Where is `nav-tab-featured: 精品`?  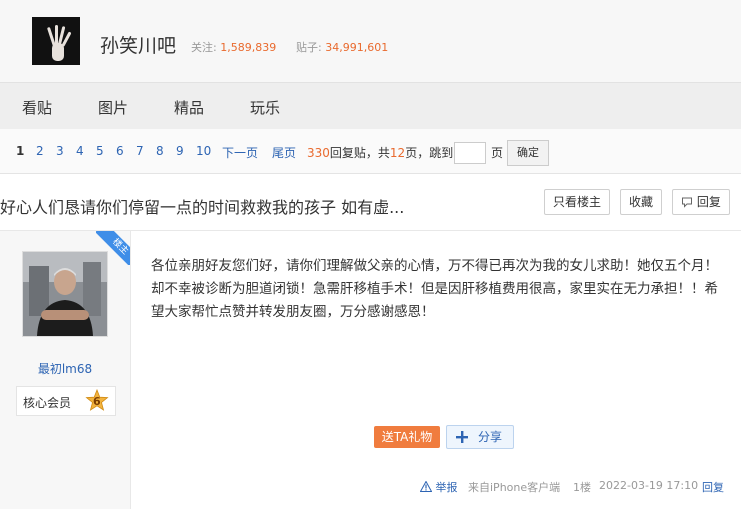 nav-tab-featured: 精品 is located at coordinates (189, 107).